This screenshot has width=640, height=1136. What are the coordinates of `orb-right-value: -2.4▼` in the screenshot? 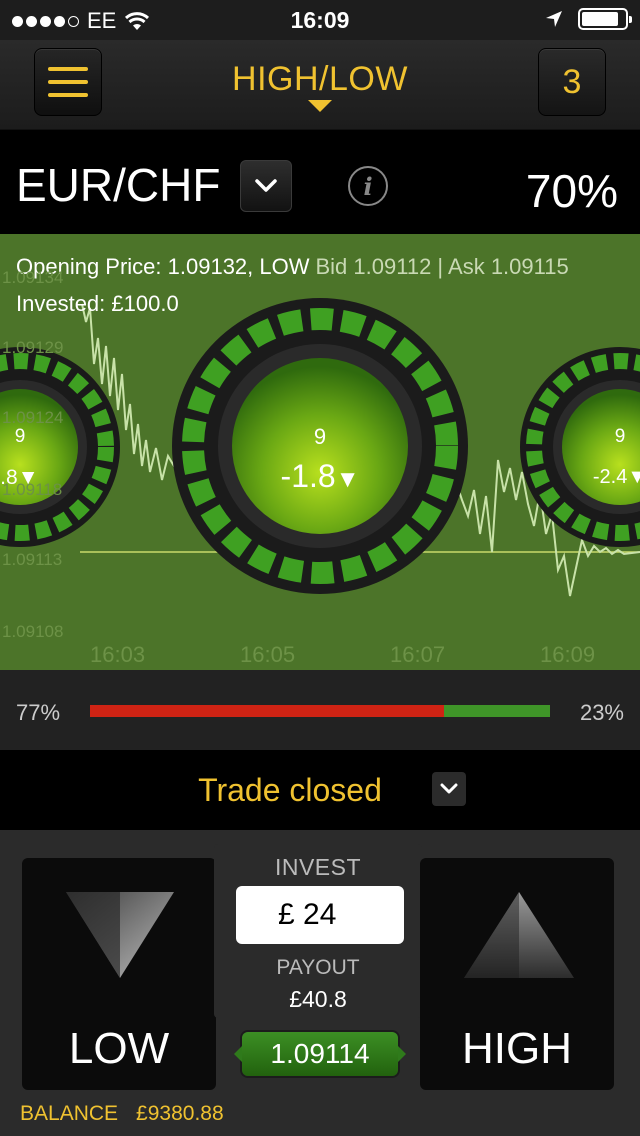 It's located at (610, 477).